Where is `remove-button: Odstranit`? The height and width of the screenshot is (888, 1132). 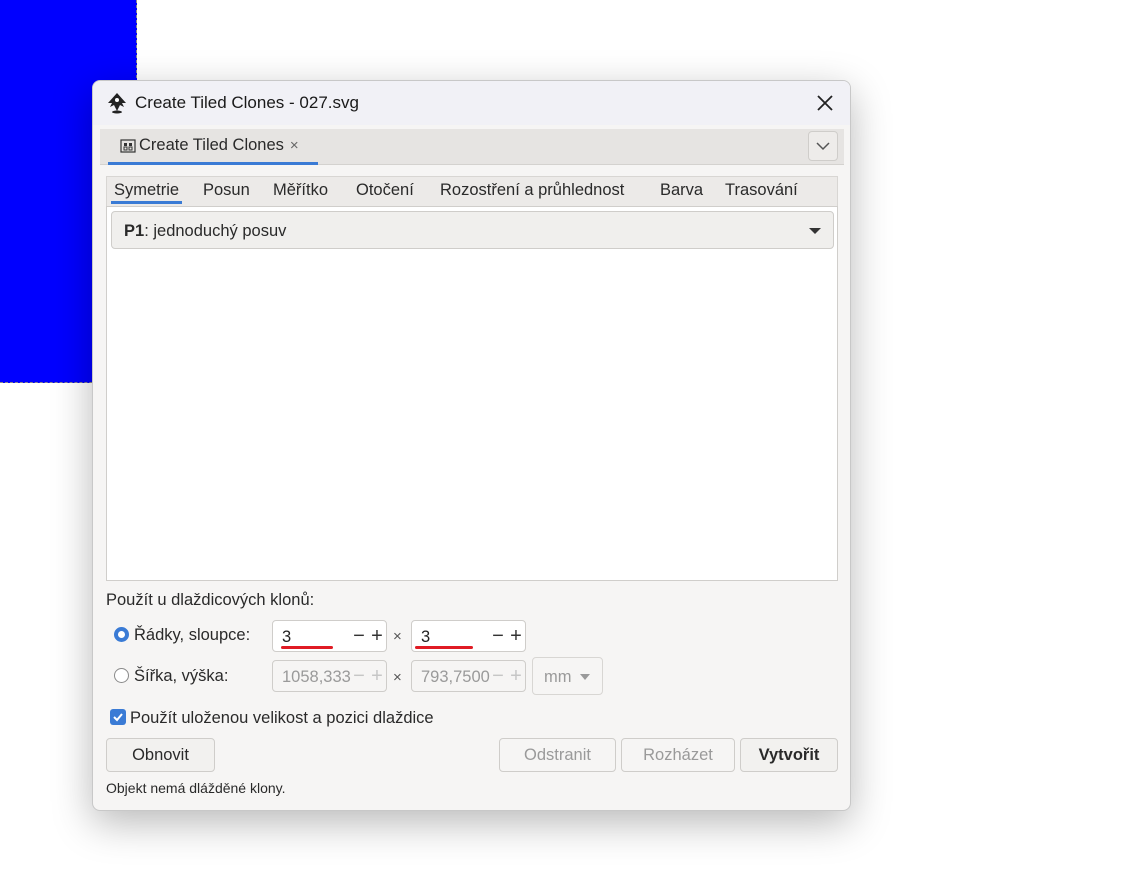
remove-button: Odstranit is located at coordinates (557, 755).